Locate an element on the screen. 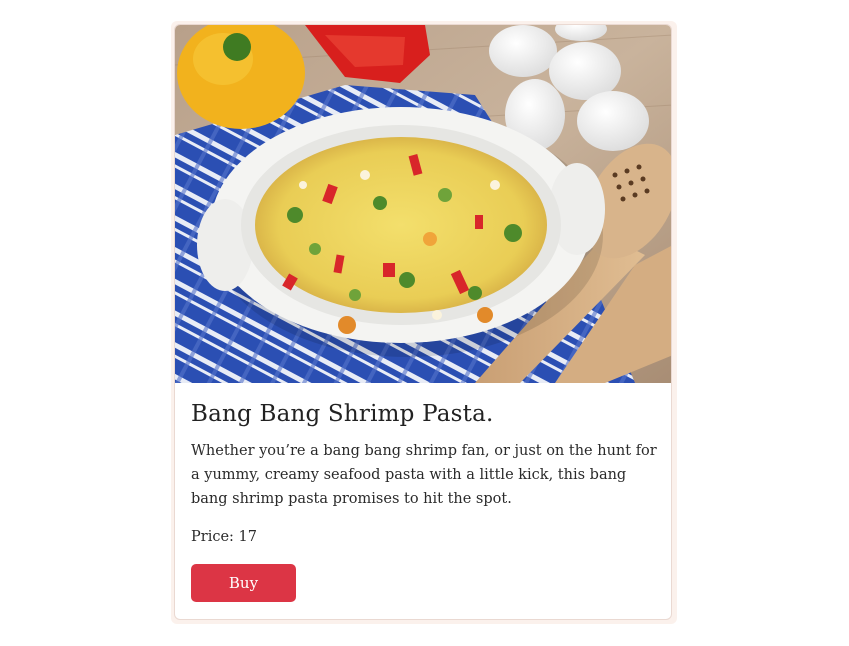 The width and height of the screenshot is (849, 646). card-price: Price: 17 is located at coordinates (224, 537).